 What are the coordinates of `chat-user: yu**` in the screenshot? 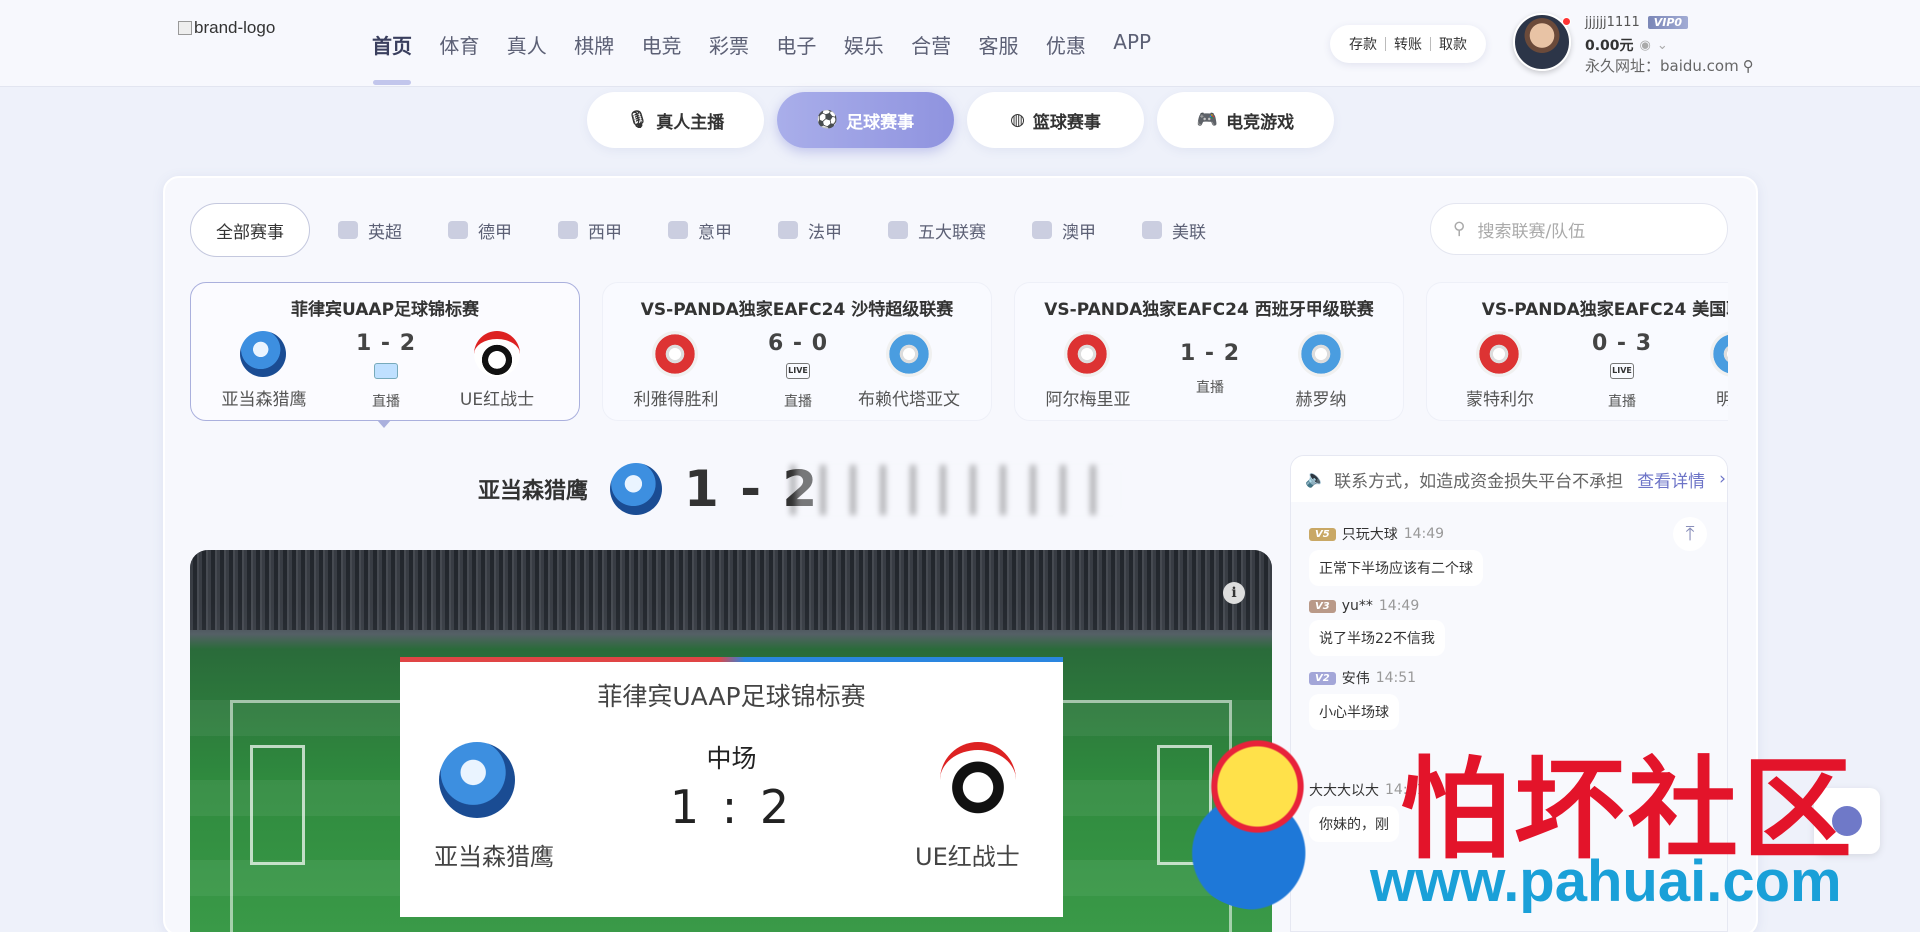 It's located at (1357, 606).